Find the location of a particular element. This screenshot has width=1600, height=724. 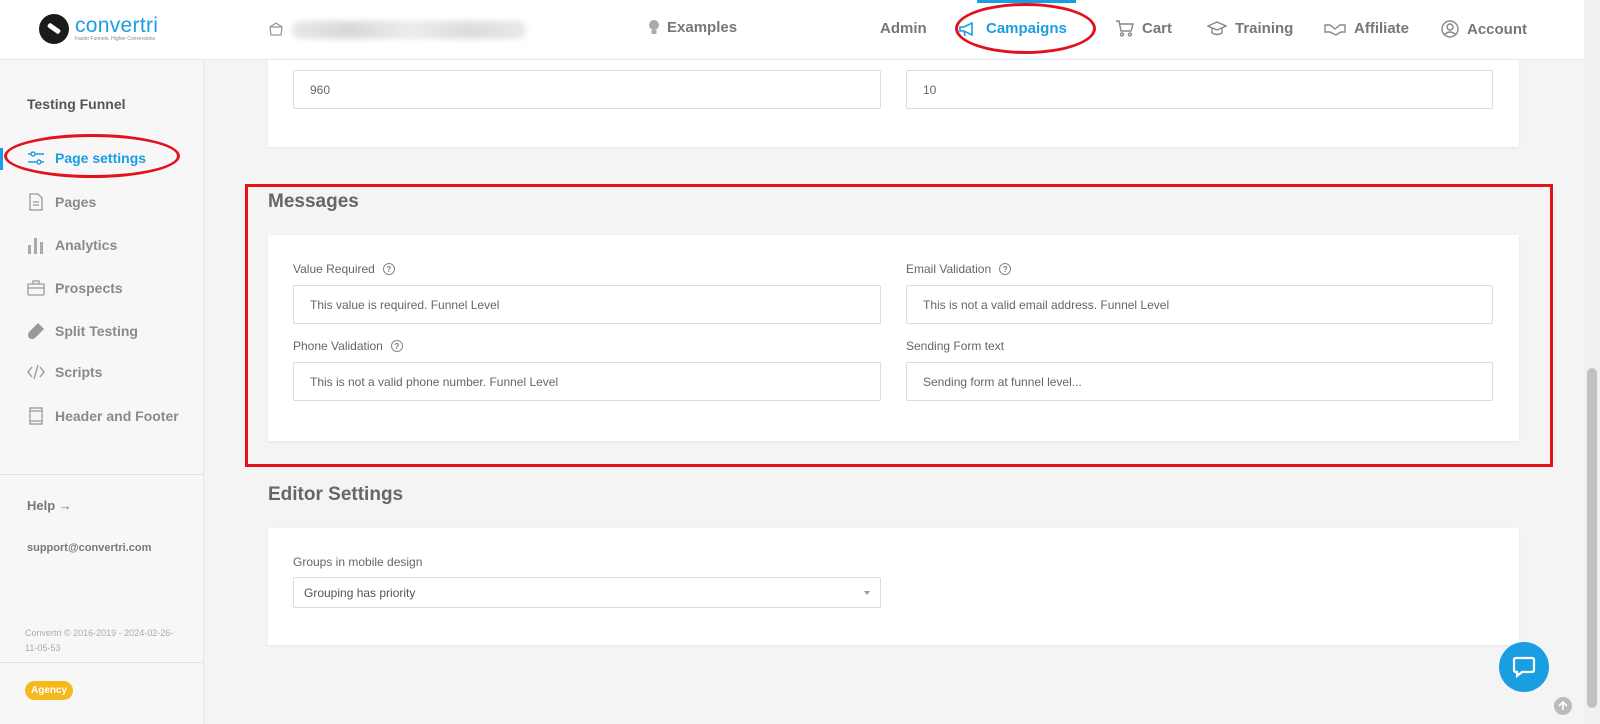

nav-admin: Admin is located at coordinates (903, 28).